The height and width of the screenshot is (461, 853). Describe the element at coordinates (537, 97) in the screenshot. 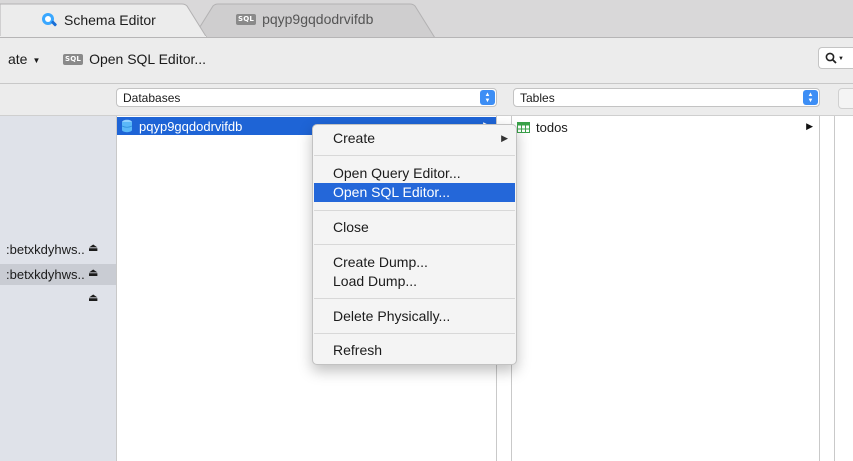

I see `tables-popup-label: Tables` at that location.